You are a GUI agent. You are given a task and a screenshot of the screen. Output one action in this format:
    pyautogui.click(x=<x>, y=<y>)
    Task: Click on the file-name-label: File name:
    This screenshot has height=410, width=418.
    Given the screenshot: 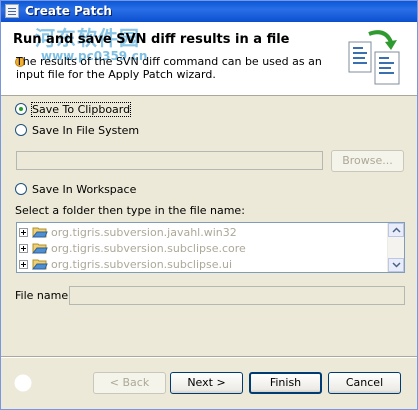 What is the action you would take?
    pyautogui.click(x=43, y=295)
    